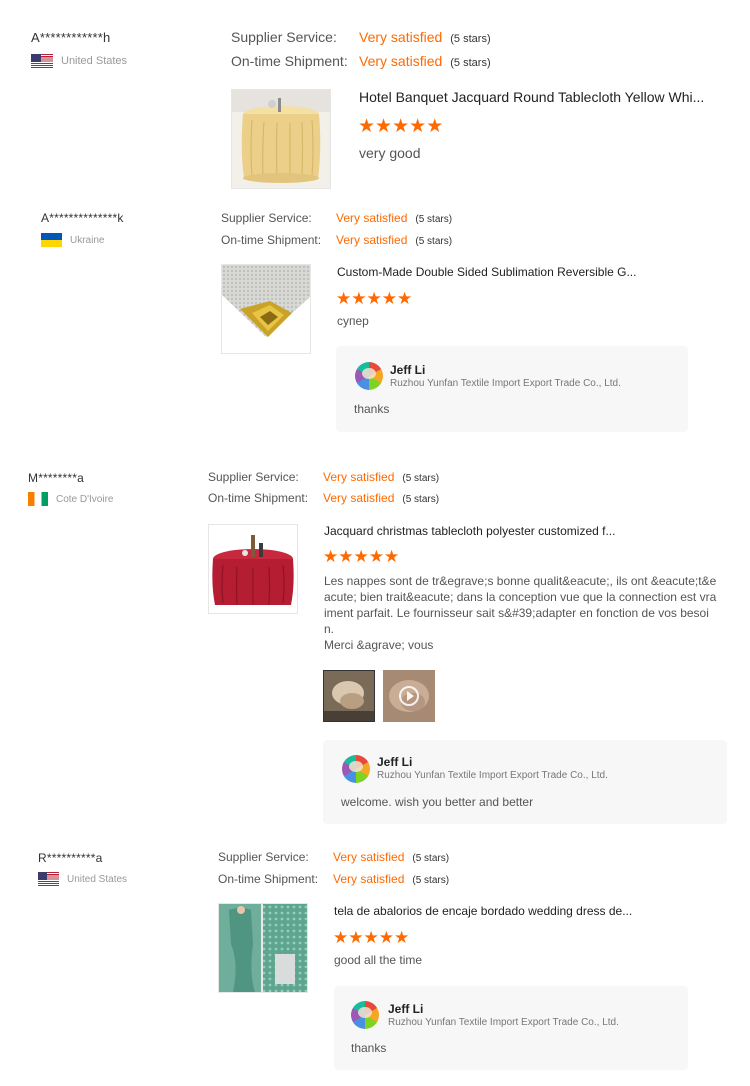  Describe the element at coordinates (82, 218) in the screenshot. I see `reviewer-name: A**************k` at that location.